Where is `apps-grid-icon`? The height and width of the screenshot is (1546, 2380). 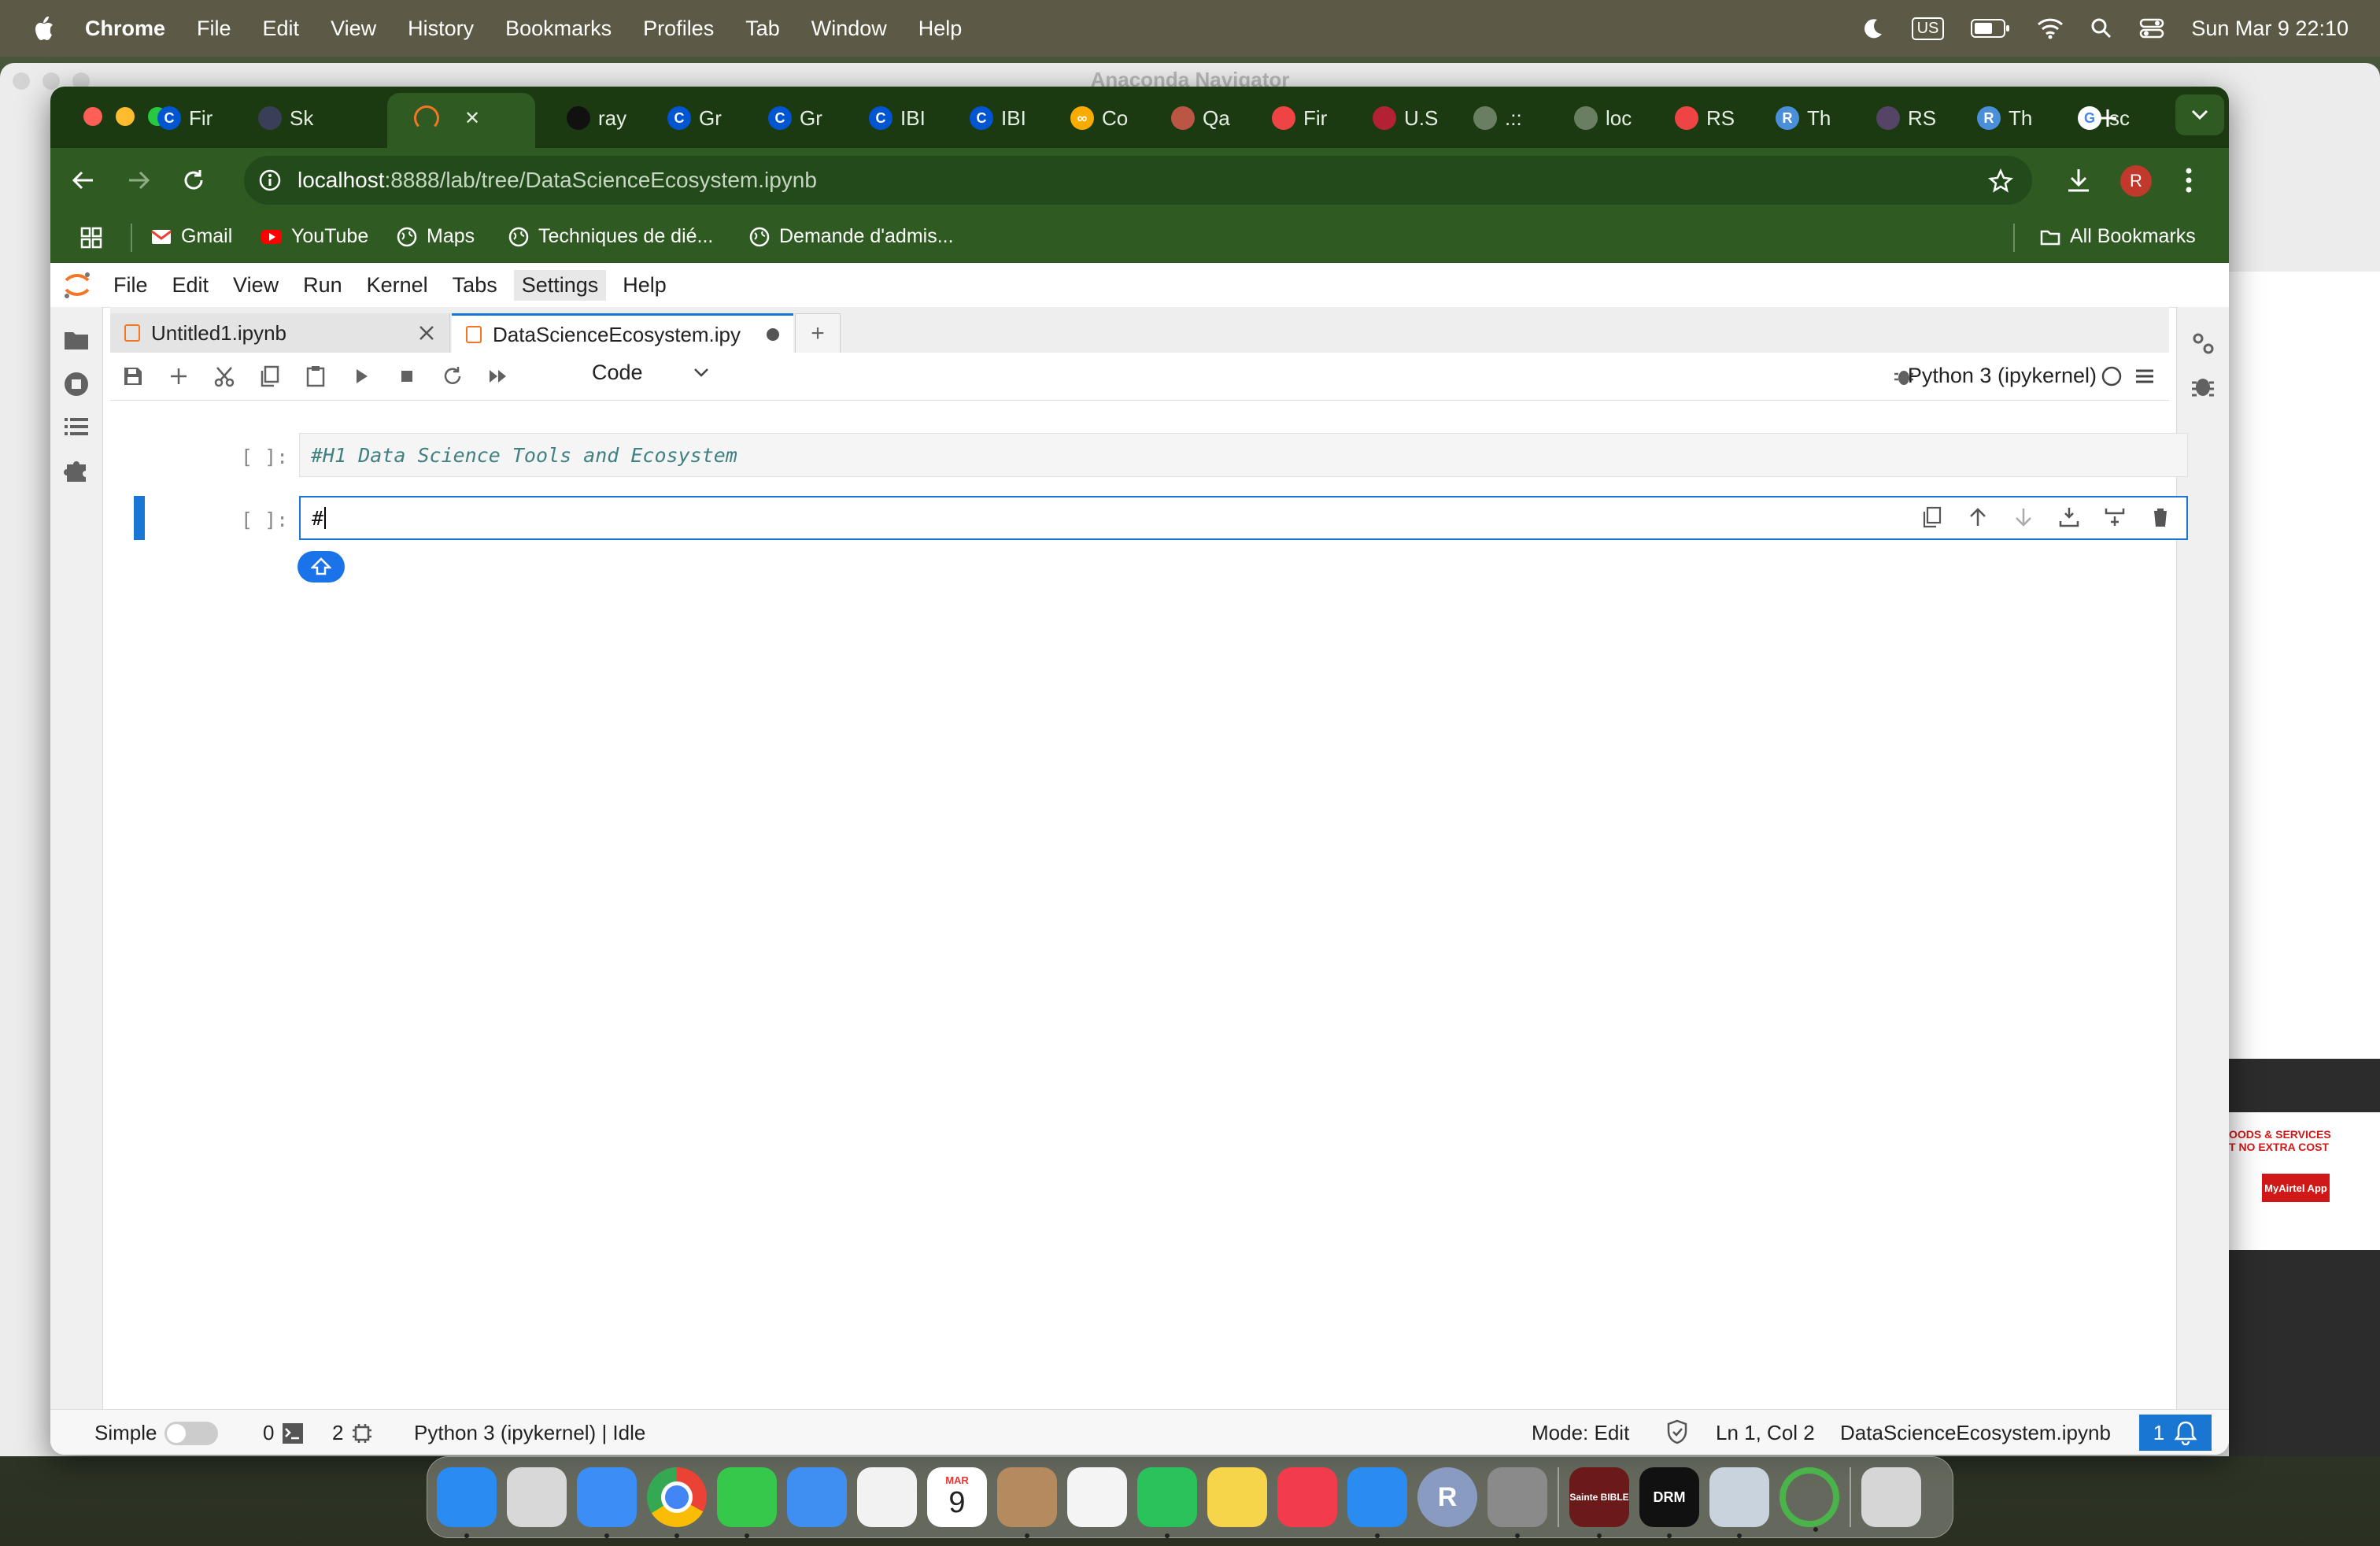 apps-grid-icon is located at coordinates (91, 238).